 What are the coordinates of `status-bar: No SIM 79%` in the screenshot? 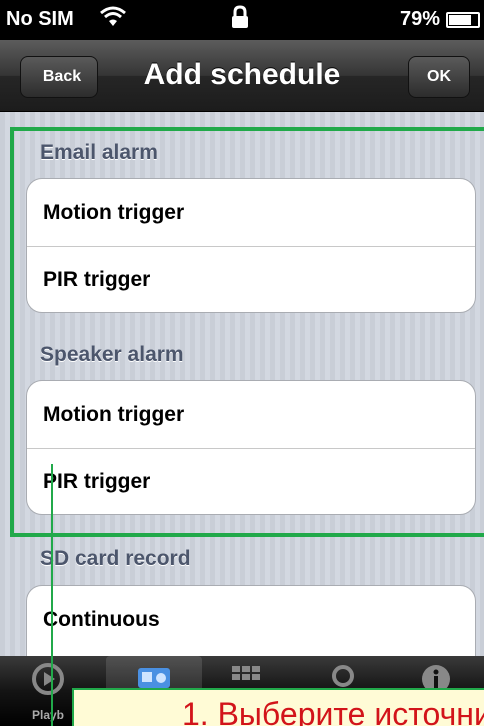 It's located at (242, 20).